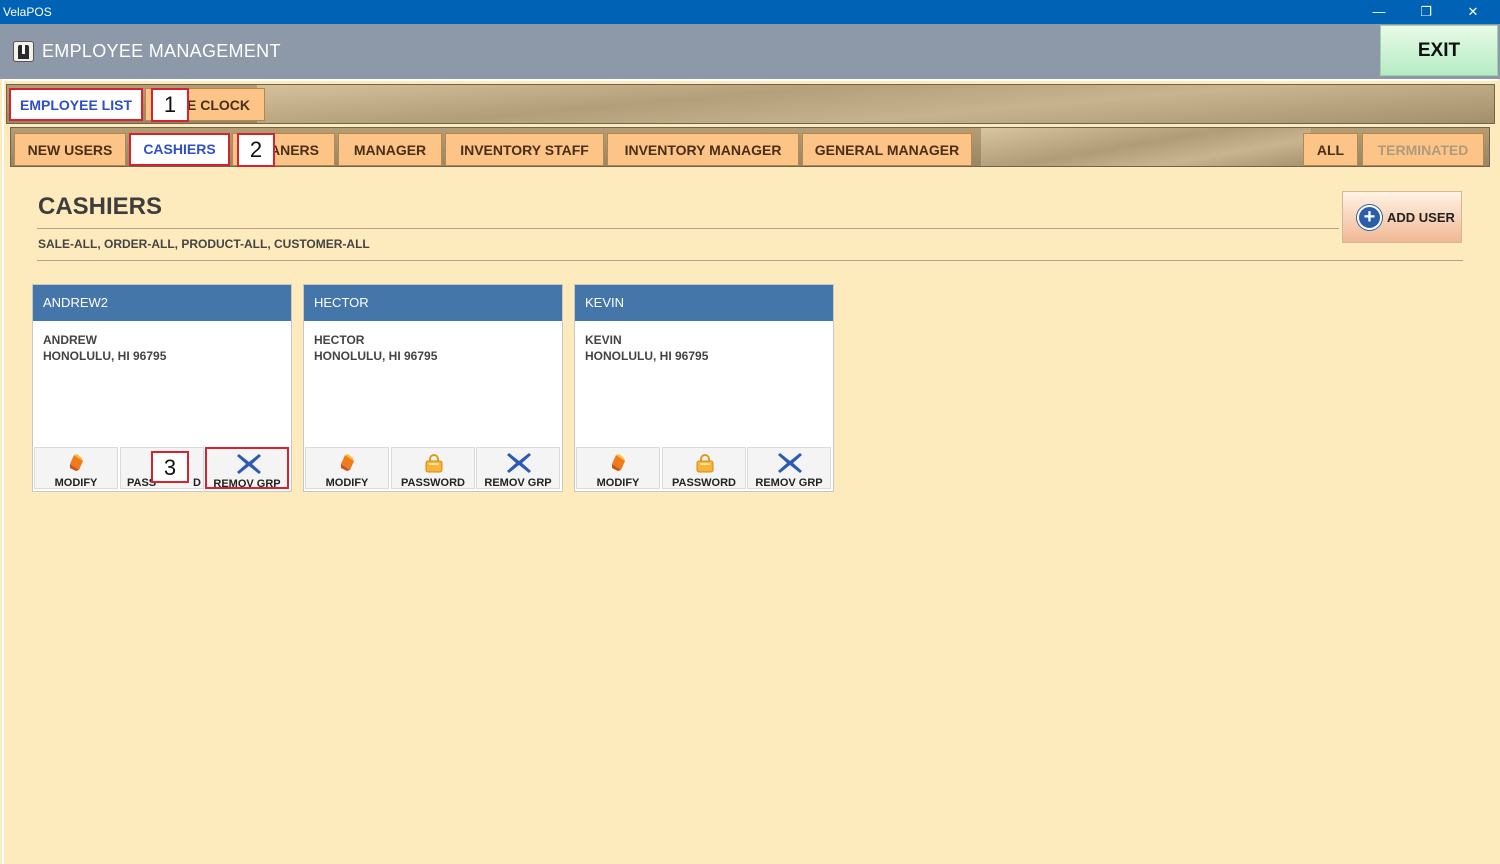 Image resolution: width=1500 pixels, height=864 pixels. What do you see at coordinates (433, 303) in the screenshot?
I see `employee-username: HECTOR` at bounding box center [433, 303].